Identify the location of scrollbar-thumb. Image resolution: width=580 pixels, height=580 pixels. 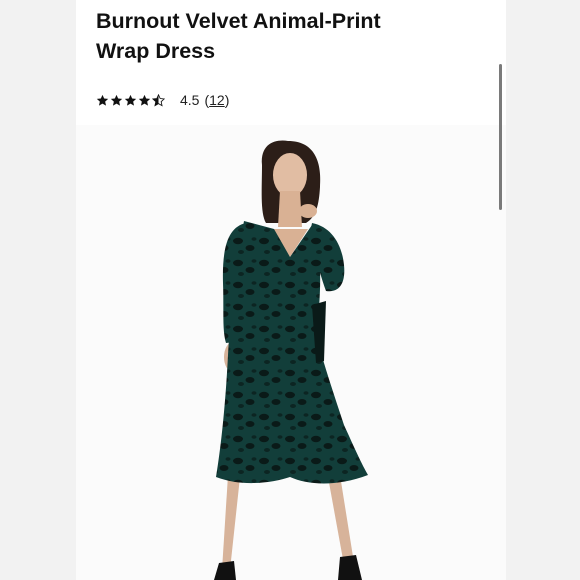
(500, 137).